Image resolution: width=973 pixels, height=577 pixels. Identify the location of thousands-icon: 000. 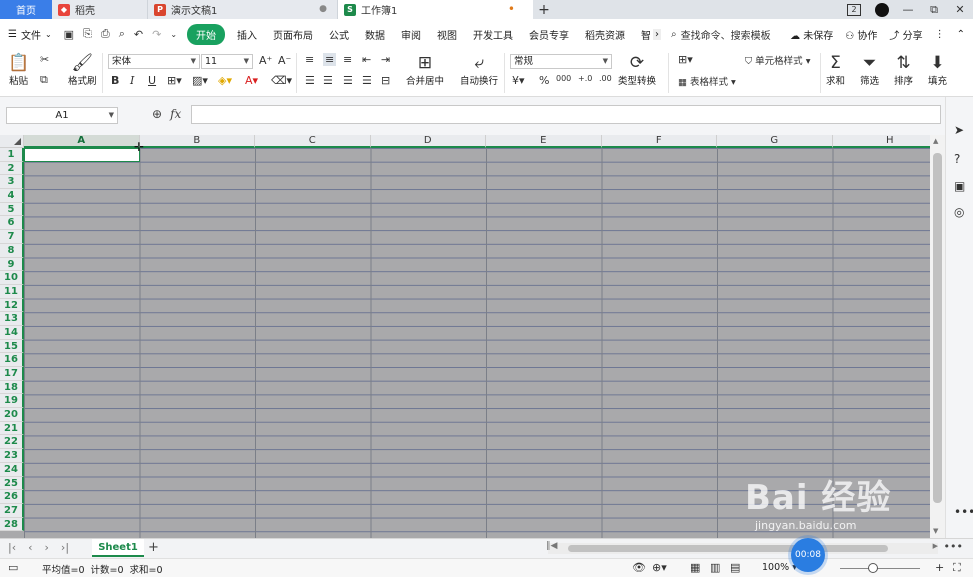
(563, 78).